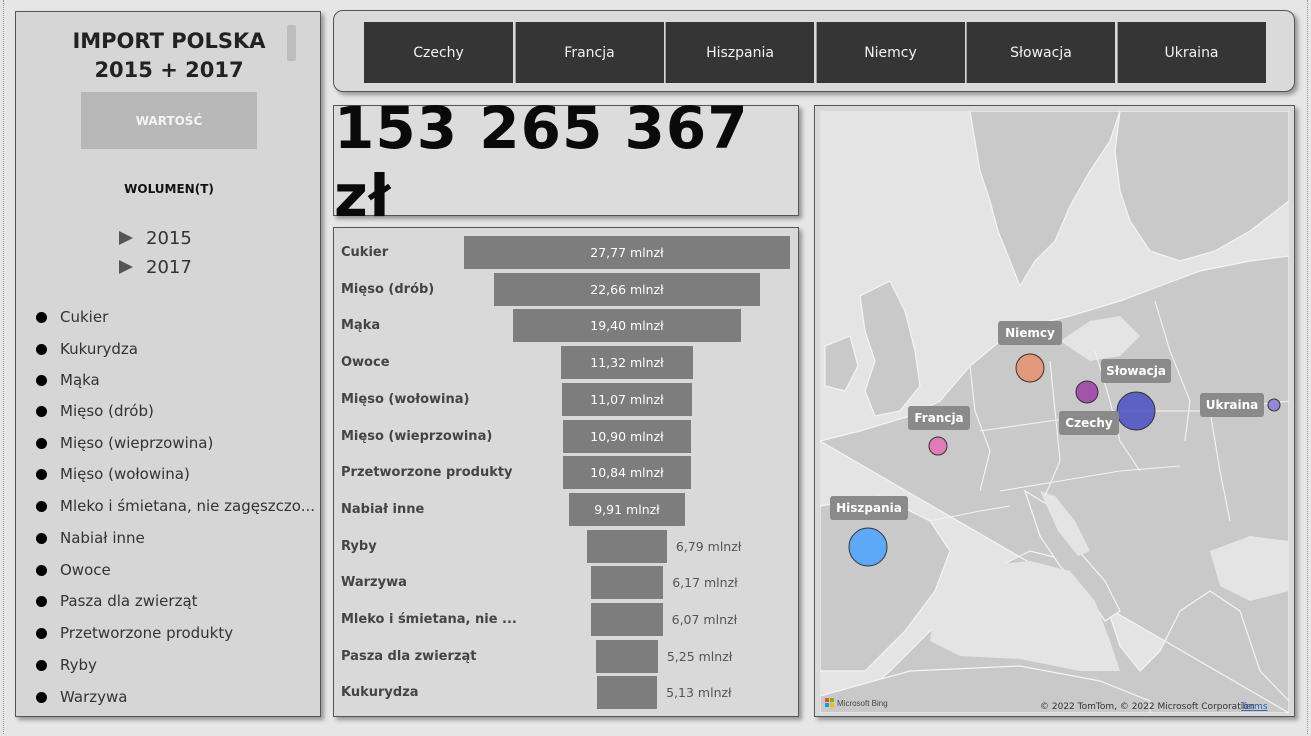 This screenshot has height=736, width=1311. What do you see at coordinates (1191, 52) in the screenshot?
I see `tab-country: Ukraina` at bounding box center [1191, 52].